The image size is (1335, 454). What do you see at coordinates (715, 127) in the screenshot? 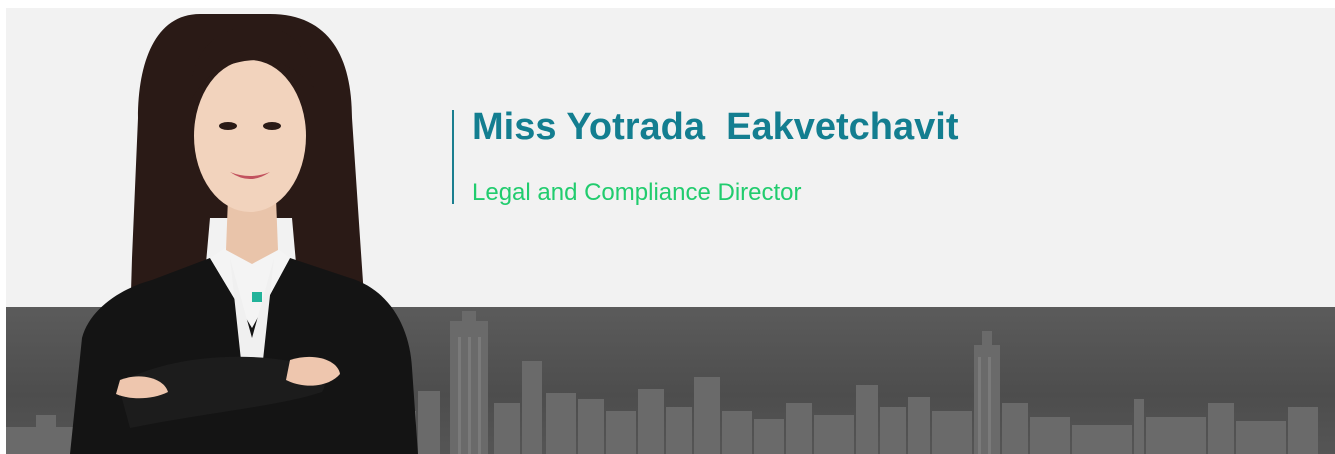
I see `person-name: Miss Yotrada Eakvetchavit` at bounding box center [715, 127].